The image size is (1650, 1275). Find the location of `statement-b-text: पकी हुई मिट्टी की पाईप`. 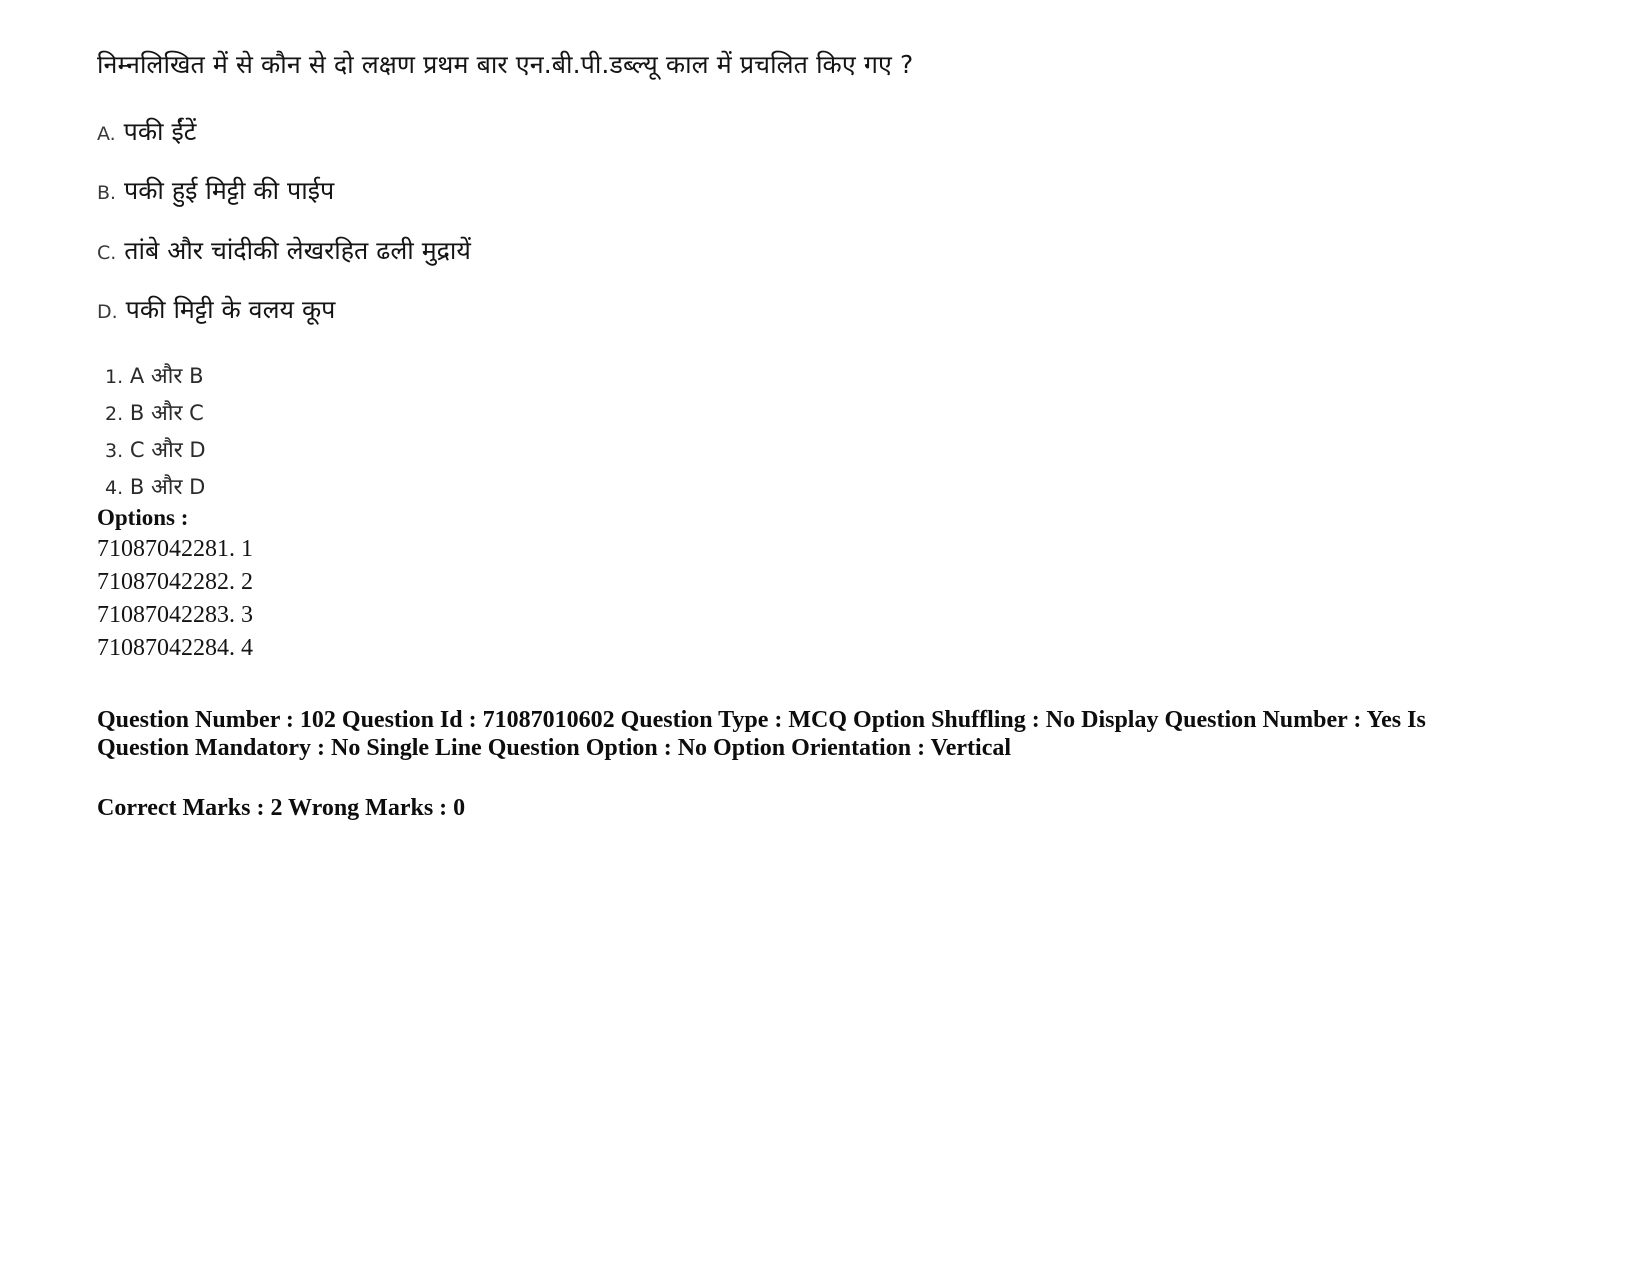

statement-b-text: पकी हुई मिट्टी की पाईप is located at coordinates (229, 190).